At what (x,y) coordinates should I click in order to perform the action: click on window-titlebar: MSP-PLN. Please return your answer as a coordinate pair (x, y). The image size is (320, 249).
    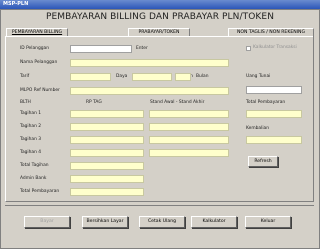
    Looking at the image, I should click on (160, 4).